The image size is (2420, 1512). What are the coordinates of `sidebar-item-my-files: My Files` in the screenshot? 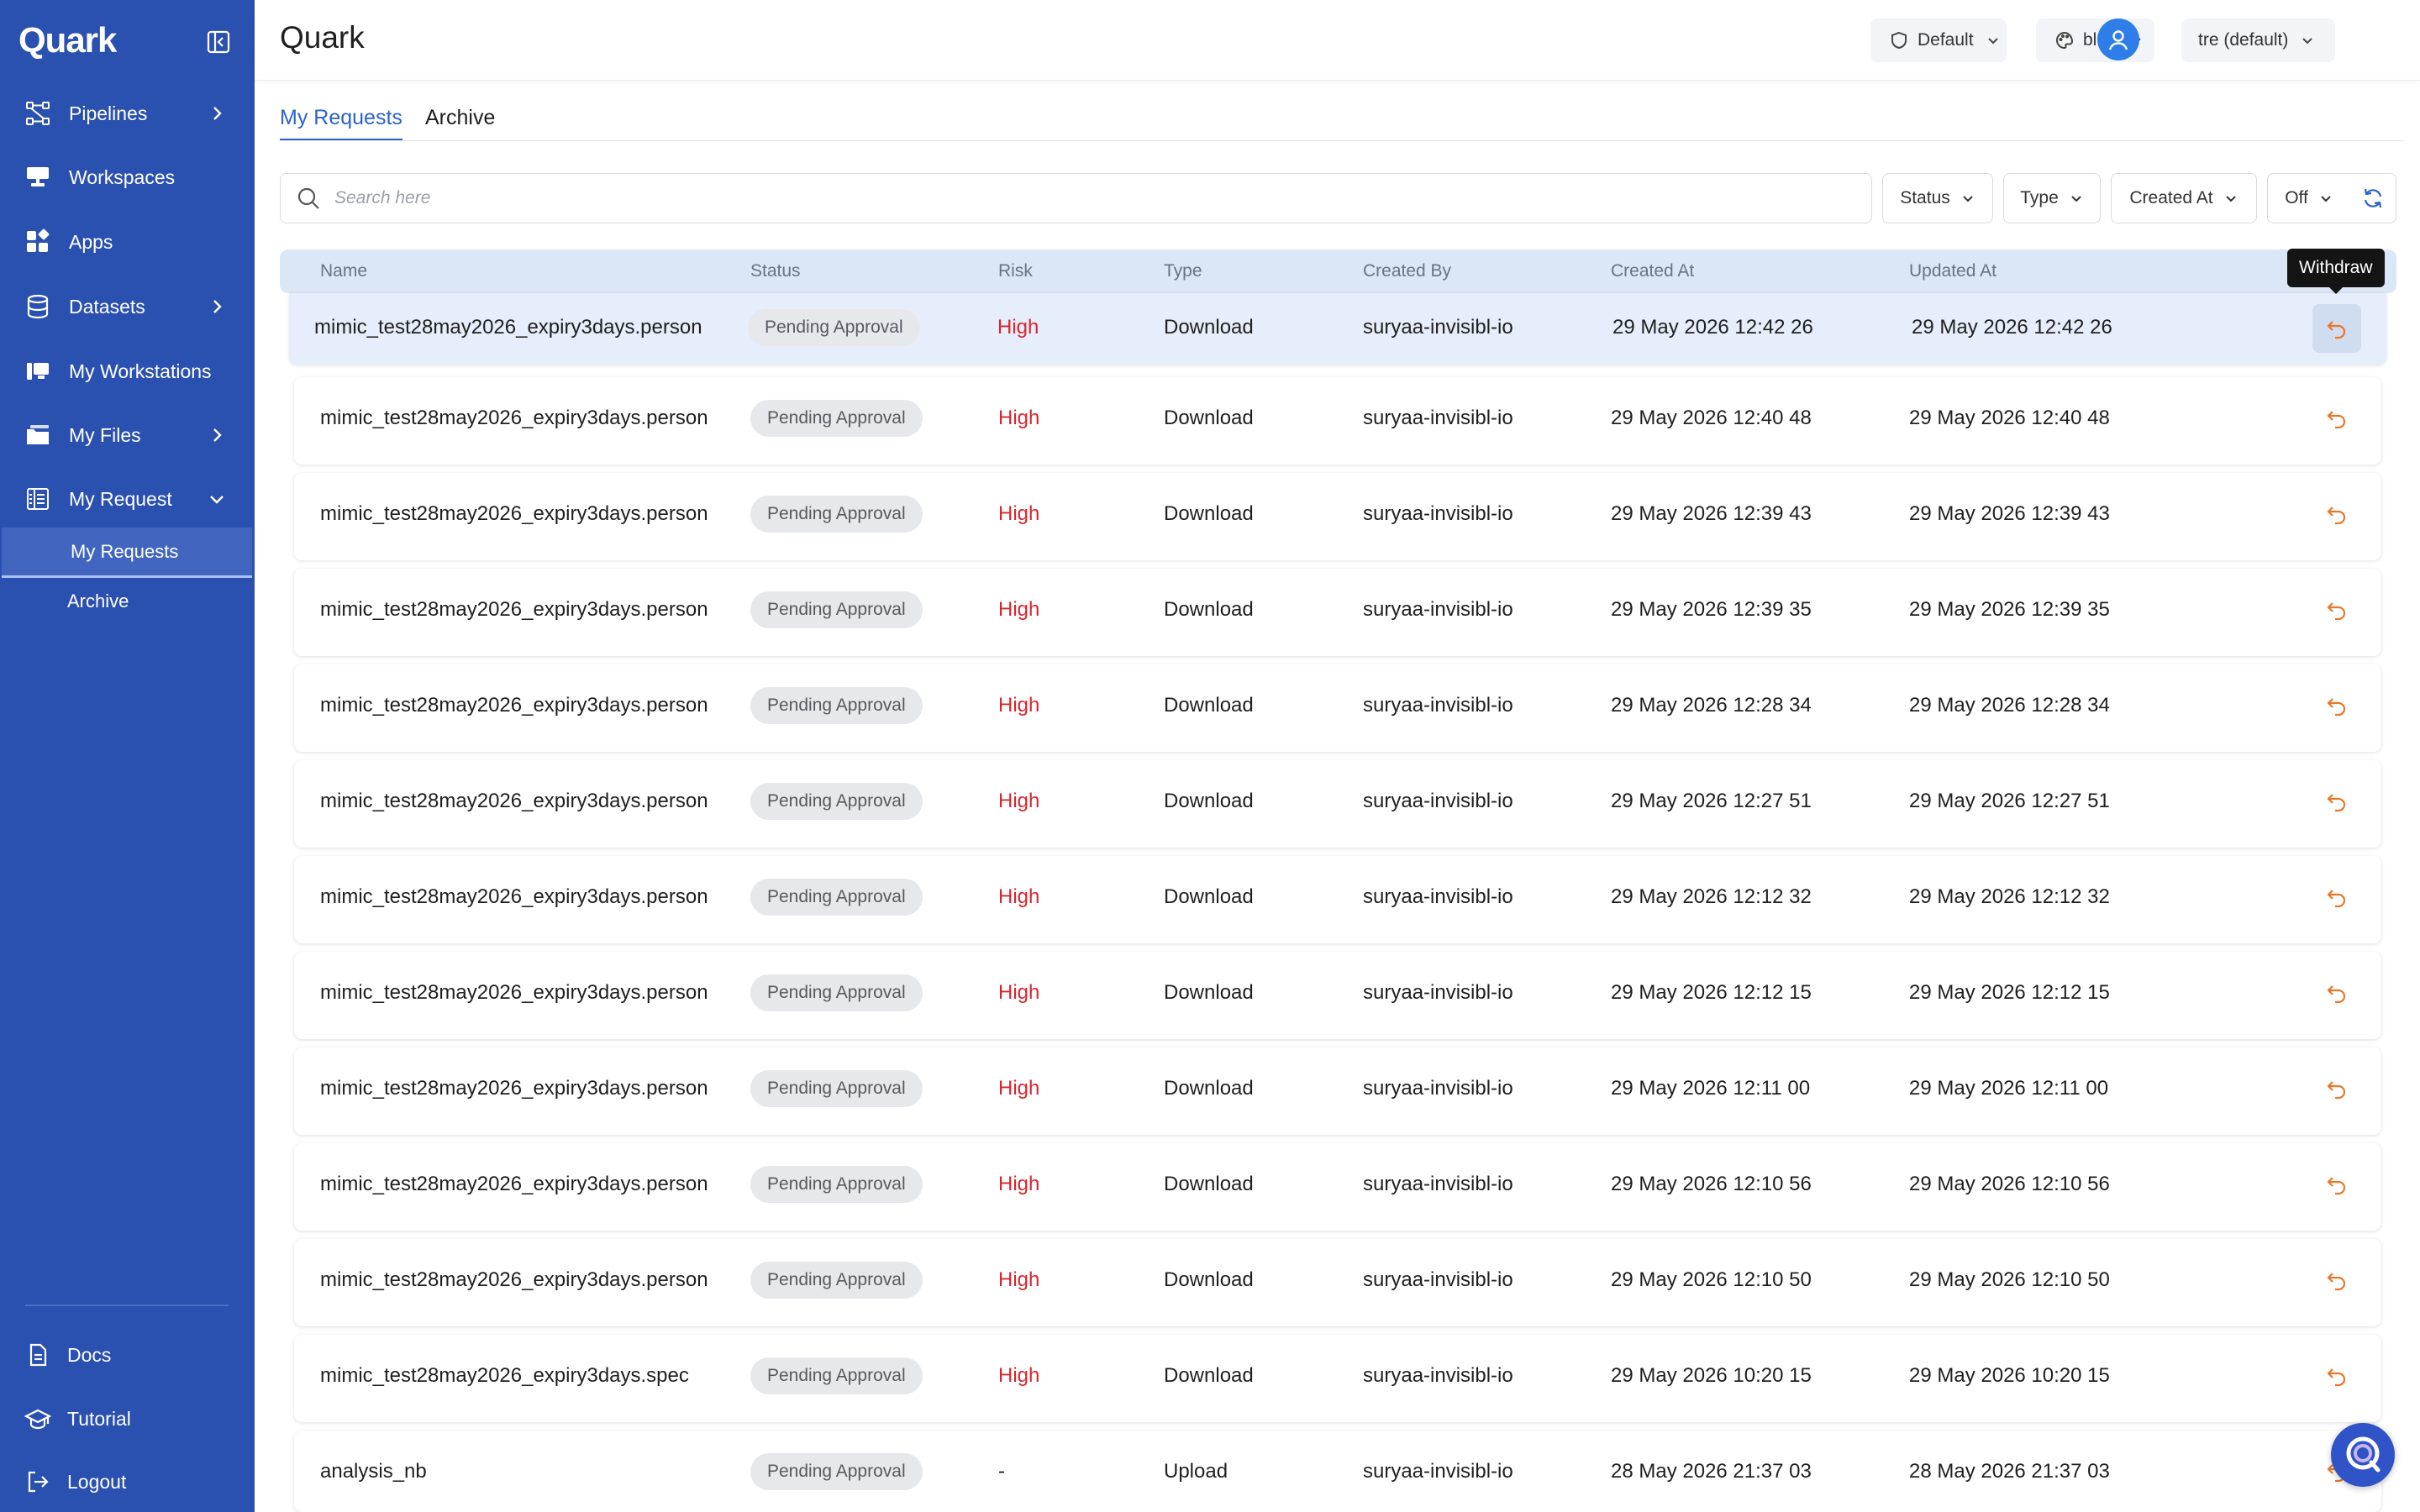 It's located at (128, 435).